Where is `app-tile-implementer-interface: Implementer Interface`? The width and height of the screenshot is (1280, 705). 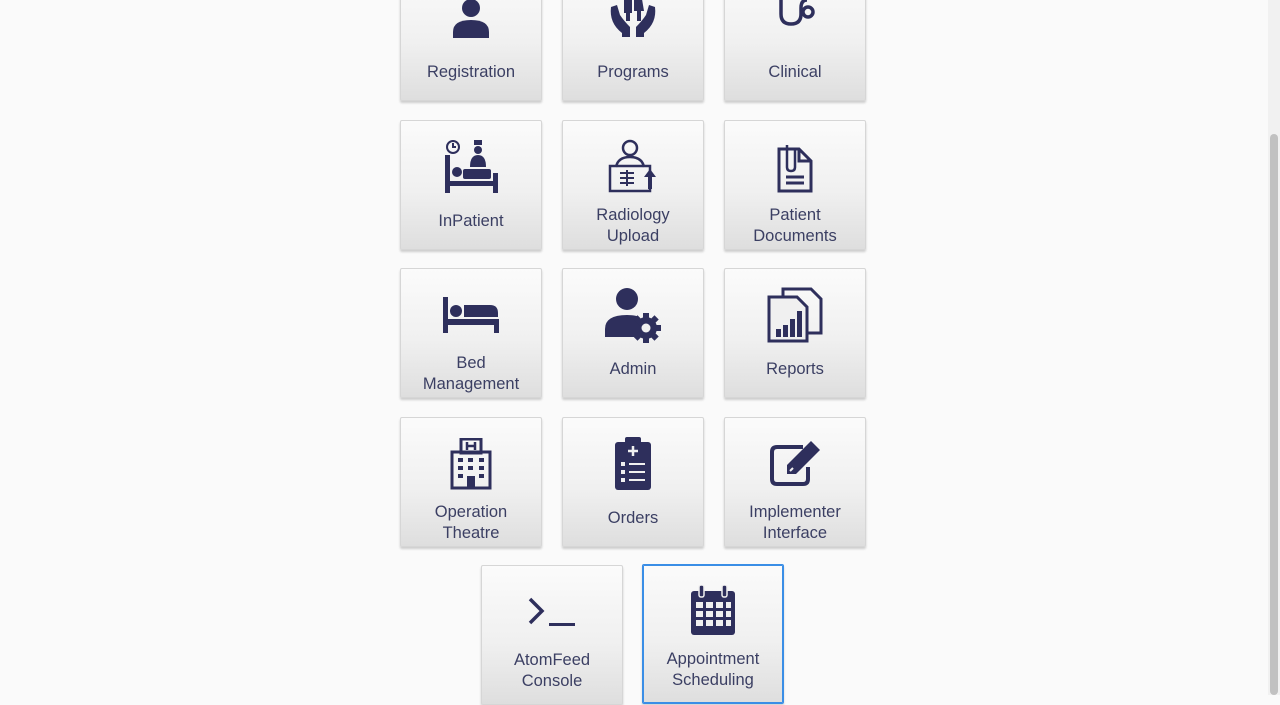
app-tile-implementer-interface: Implementer Interface is located at coordinates (795, 482).